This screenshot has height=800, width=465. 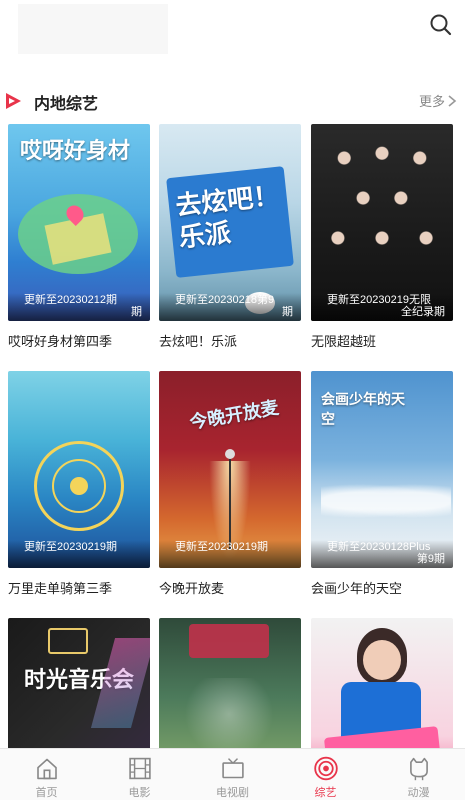 What do you see at coordinates (325, 768) in the screenshot?
I see `target-icon` at bounding box center [325, 768].